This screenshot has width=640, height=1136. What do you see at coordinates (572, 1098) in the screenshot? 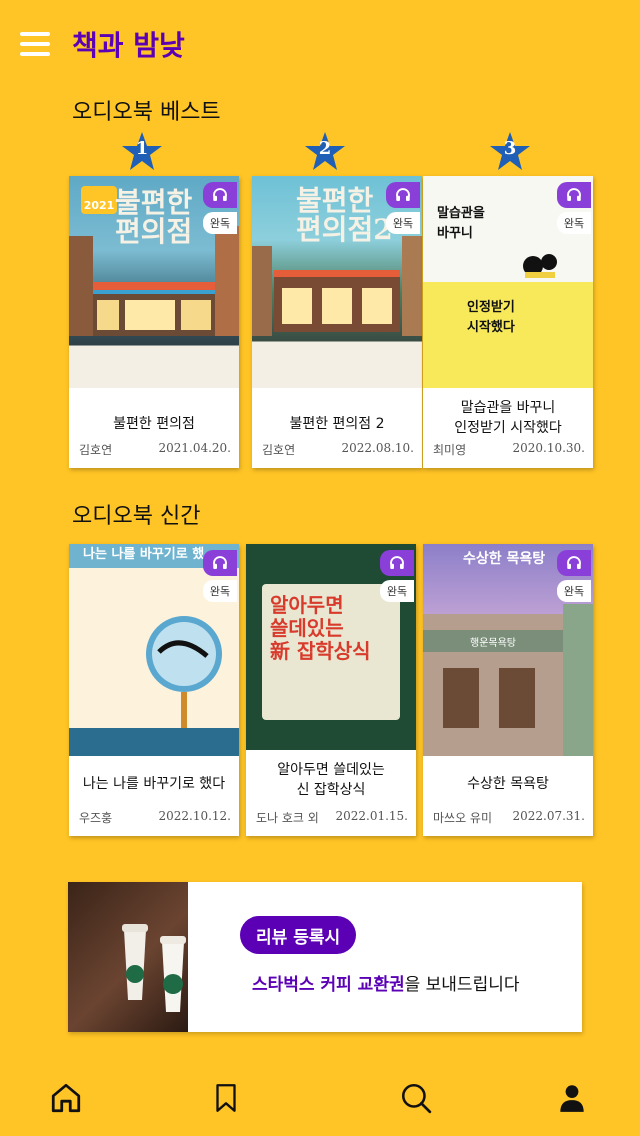
I see `profile-icon` at bounding box center [572, 1098].